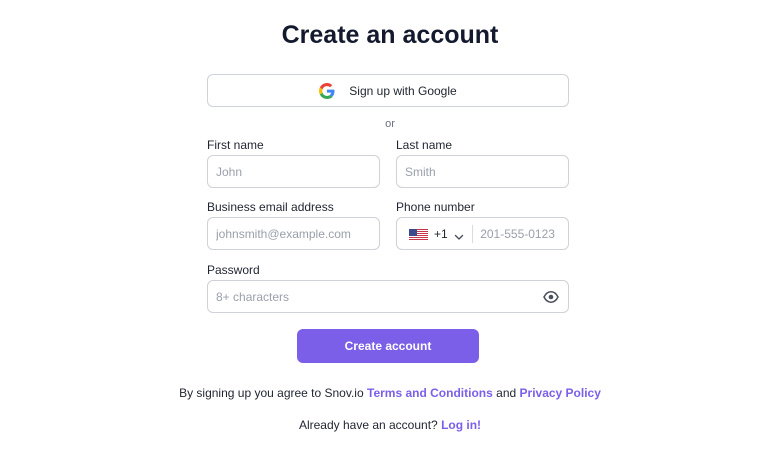 Image resolution: width=780 pixels, height=463 pixels. I want to click on create-account-button: Create account, so click(388, 346).